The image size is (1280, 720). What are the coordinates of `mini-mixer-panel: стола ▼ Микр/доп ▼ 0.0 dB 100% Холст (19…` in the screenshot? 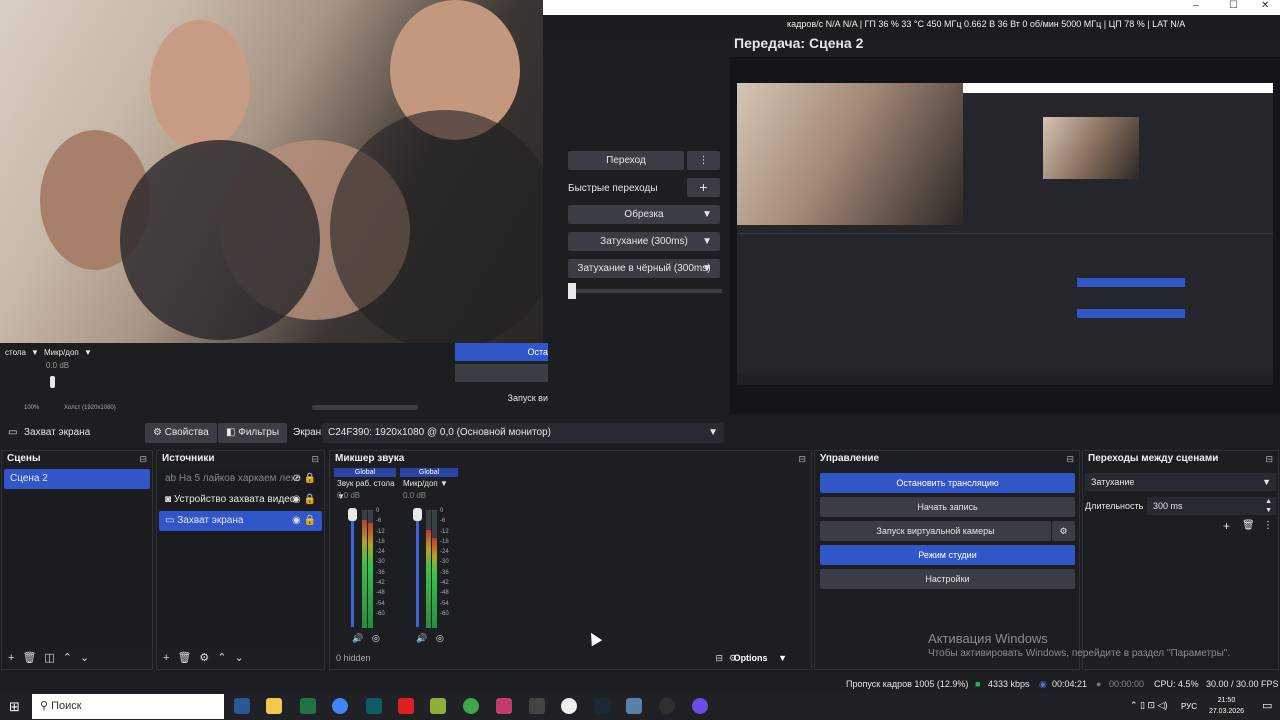 It's located at (275, 379).